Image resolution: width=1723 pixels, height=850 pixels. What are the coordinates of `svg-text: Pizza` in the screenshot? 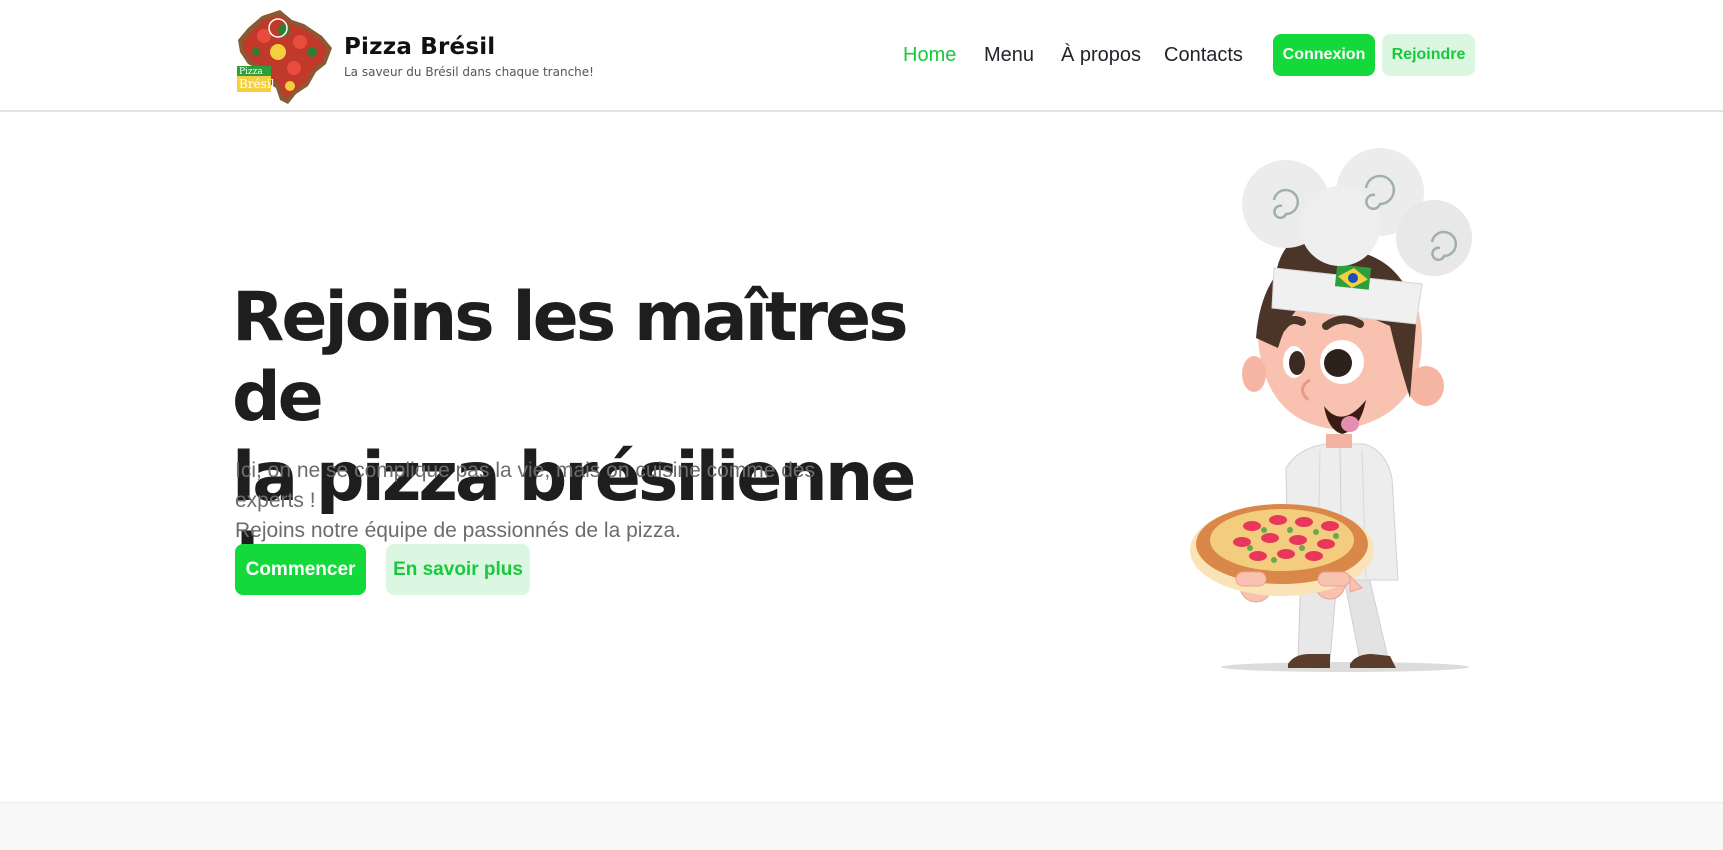 It's located at (251, 72).